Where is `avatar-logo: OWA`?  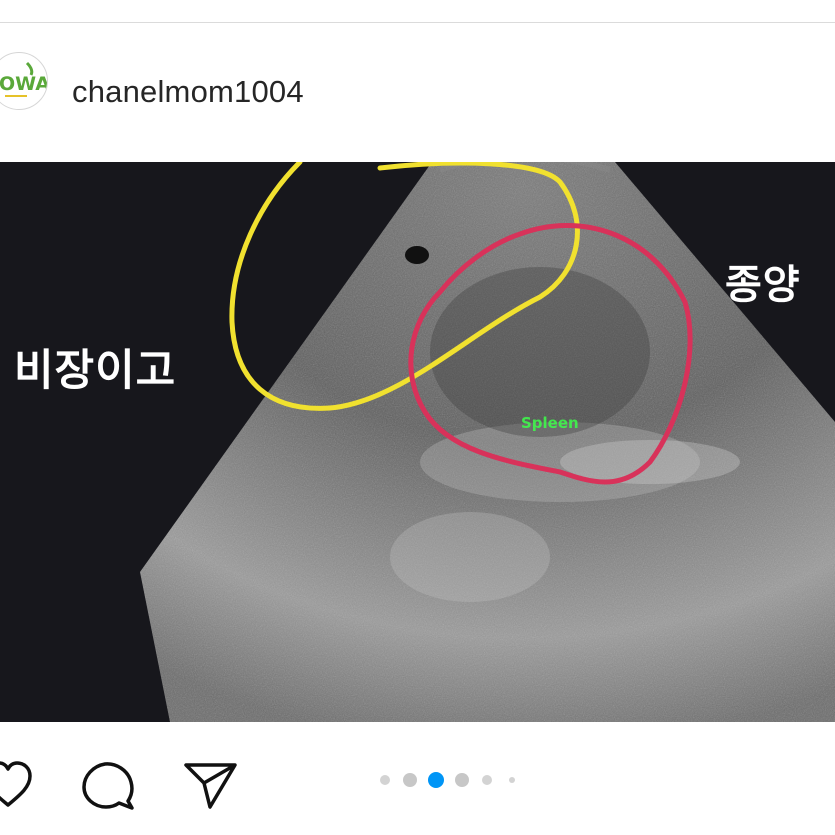
avatar-logo: OWA is located at coordinates (23, 81).